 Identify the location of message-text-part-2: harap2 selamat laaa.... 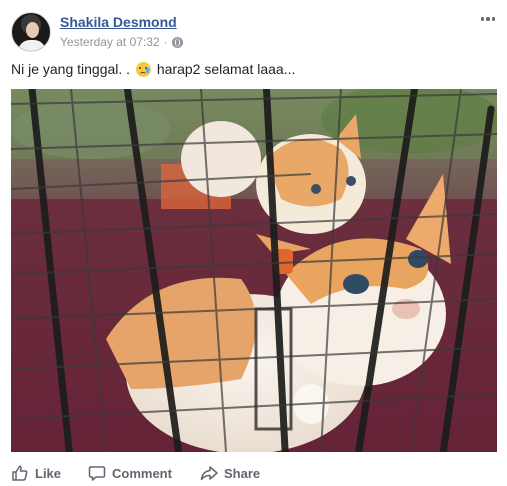
(224, 69).